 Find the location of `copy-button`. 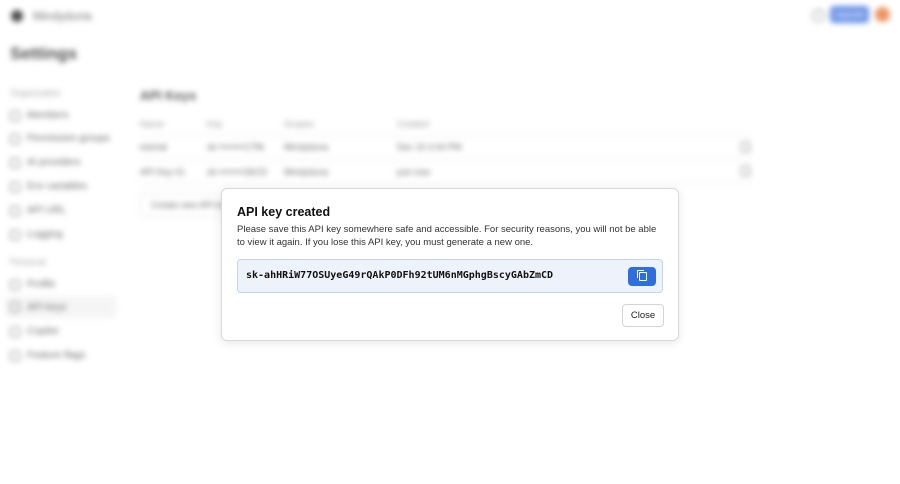

copy-button is located at coordinates (642, 276).